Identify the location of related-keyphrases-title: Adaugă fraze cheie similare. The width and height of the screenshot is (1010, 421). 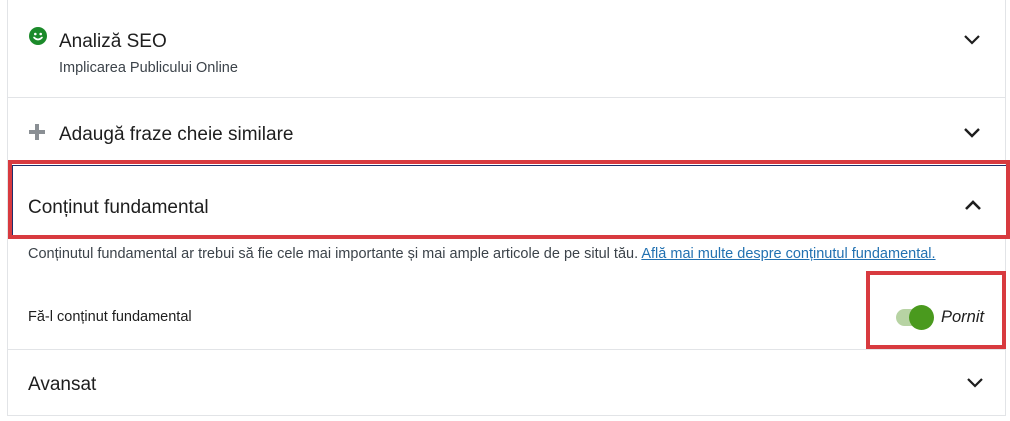
(176, 134).